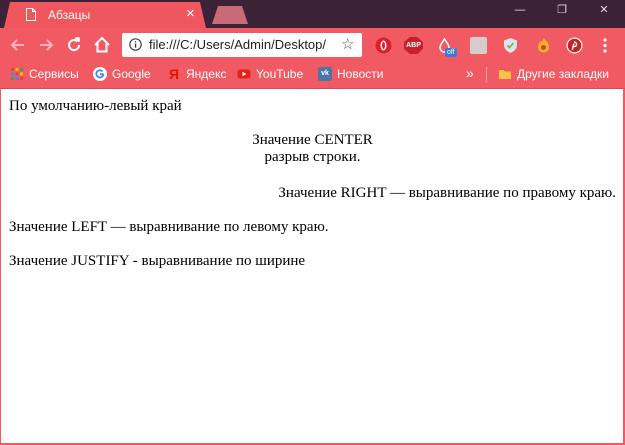 The width and height of the screenshot is (625, 445). I want to click on back-arrow-icon, so click(18, 45).